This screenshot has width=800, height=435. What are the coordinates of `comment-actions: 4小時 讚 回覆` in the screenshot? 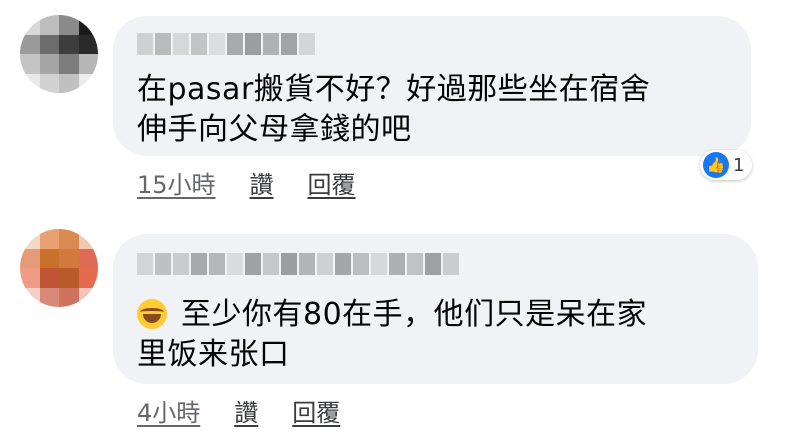 It's located at (238, 410).